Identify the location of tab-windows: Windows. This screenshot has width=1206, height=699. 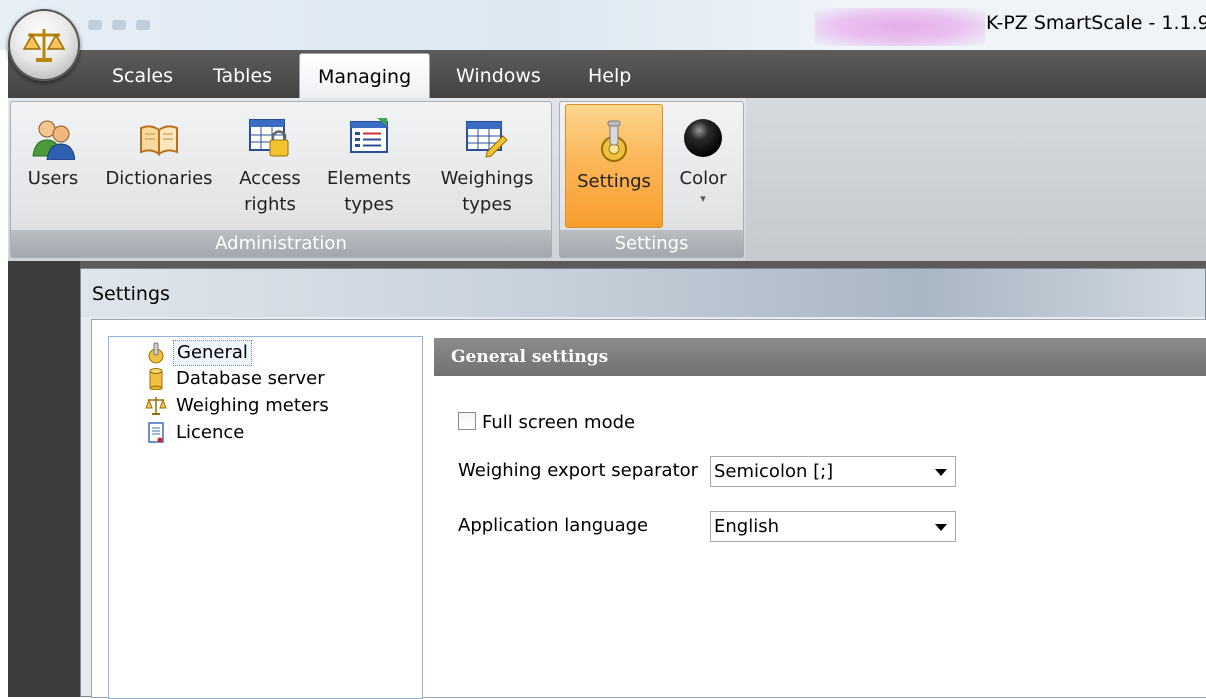
(498, 76).